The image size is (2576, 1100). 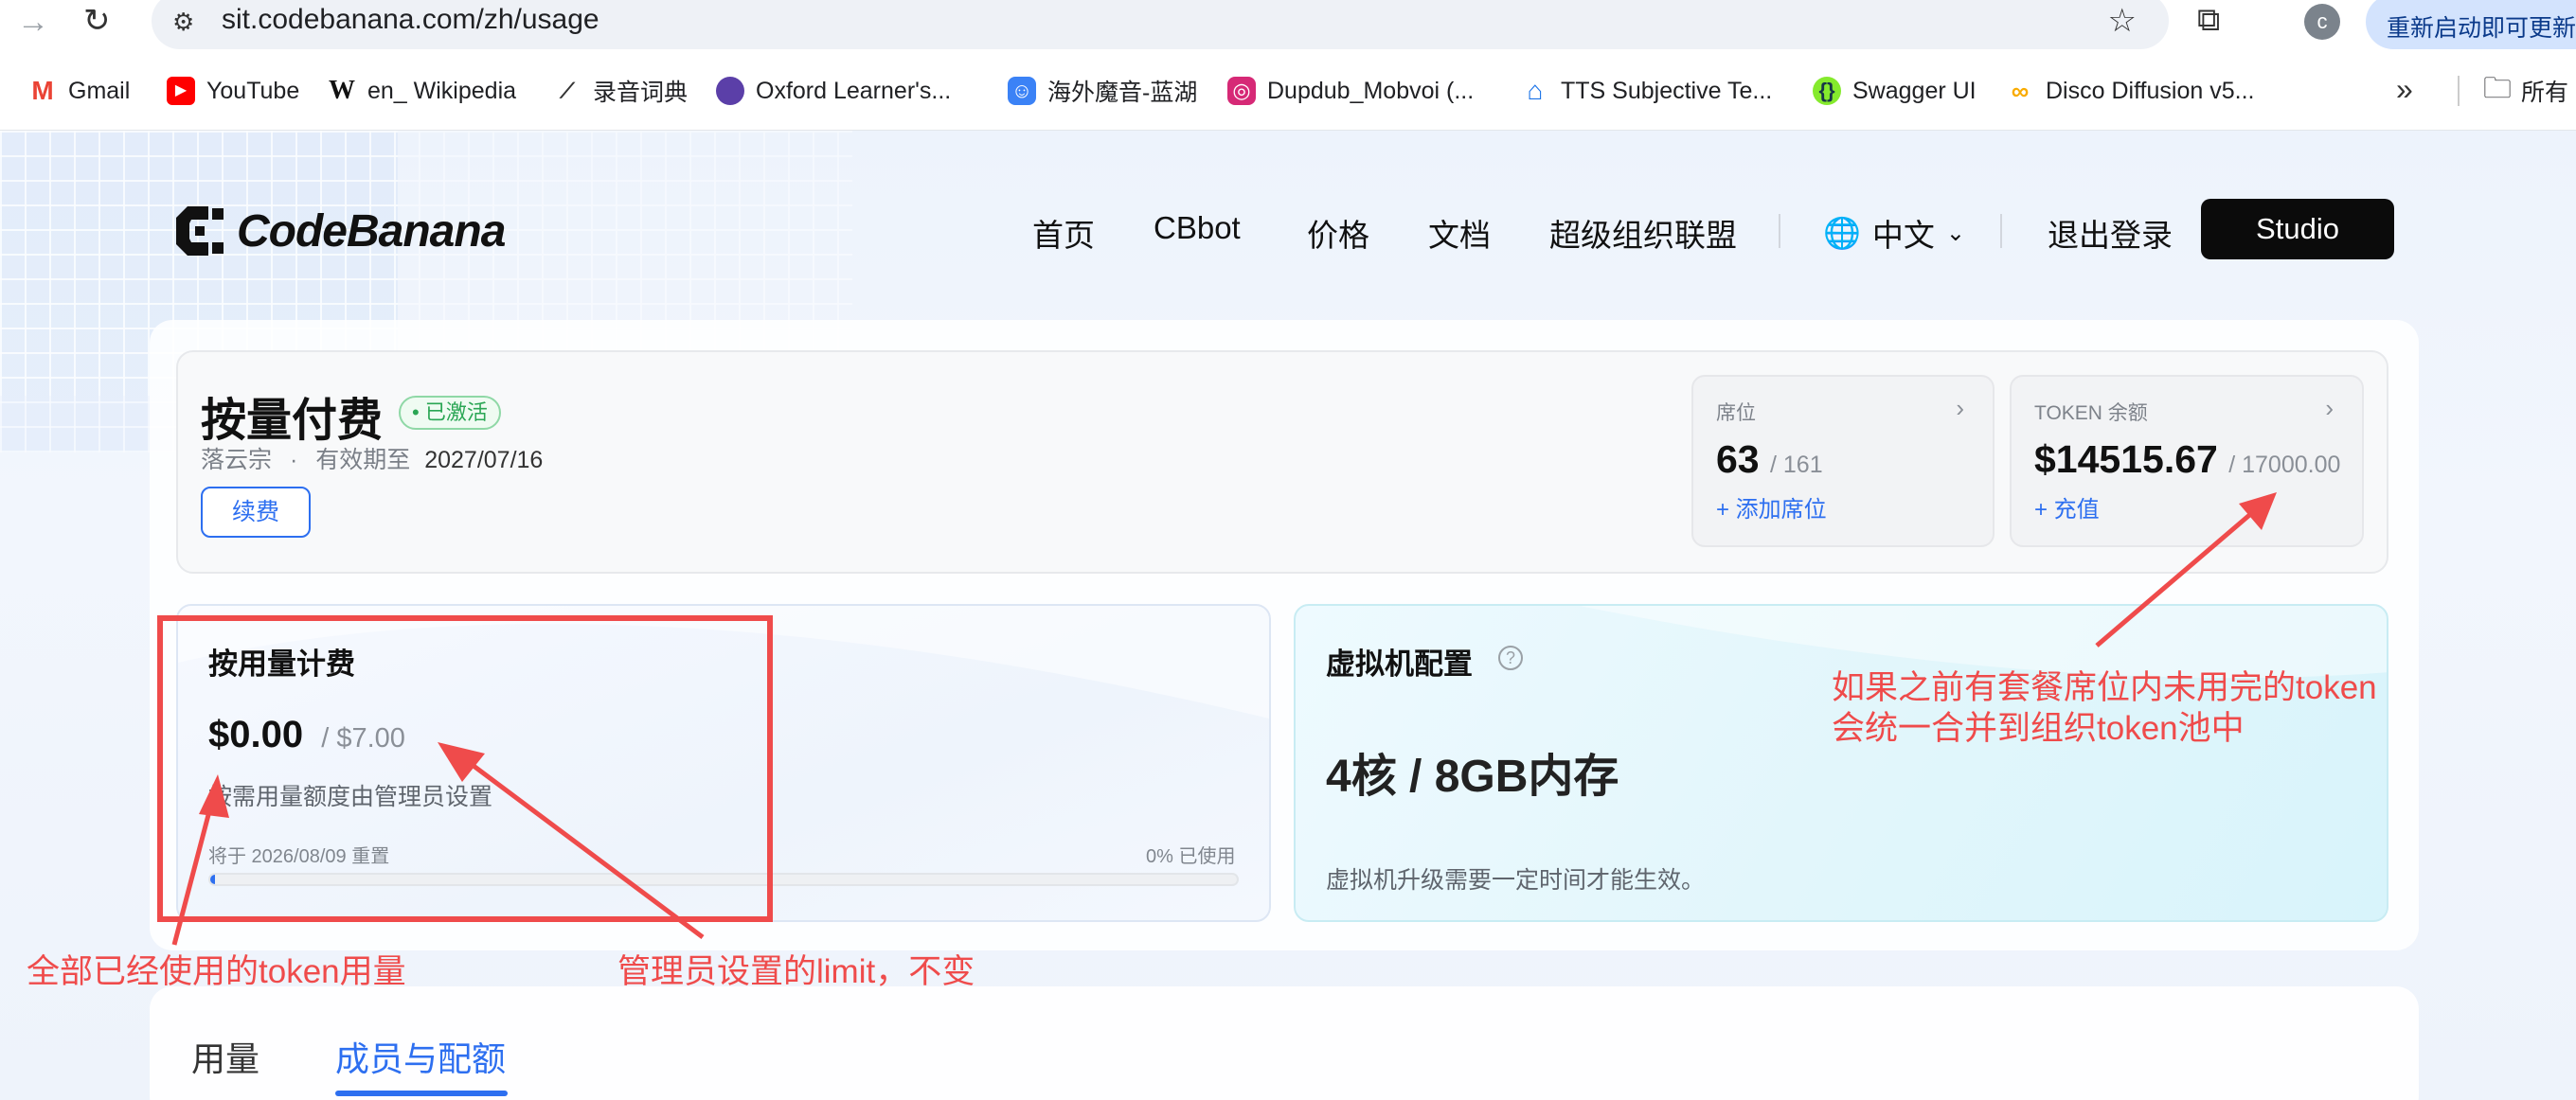 What do you see at coordinates (181, 91) in the screenshot?
I see `youtube-icon: ▶` at bounding box center [181, 91].